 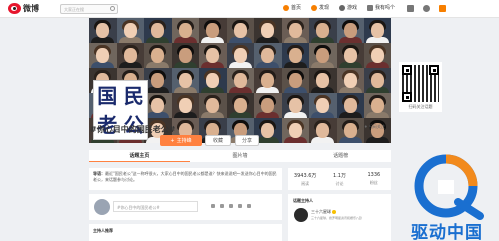 What do you see at coordinates (321, 211) in the screenshot?
I see `host-name-text: 三十六星球` at bounding box center [321, 211].